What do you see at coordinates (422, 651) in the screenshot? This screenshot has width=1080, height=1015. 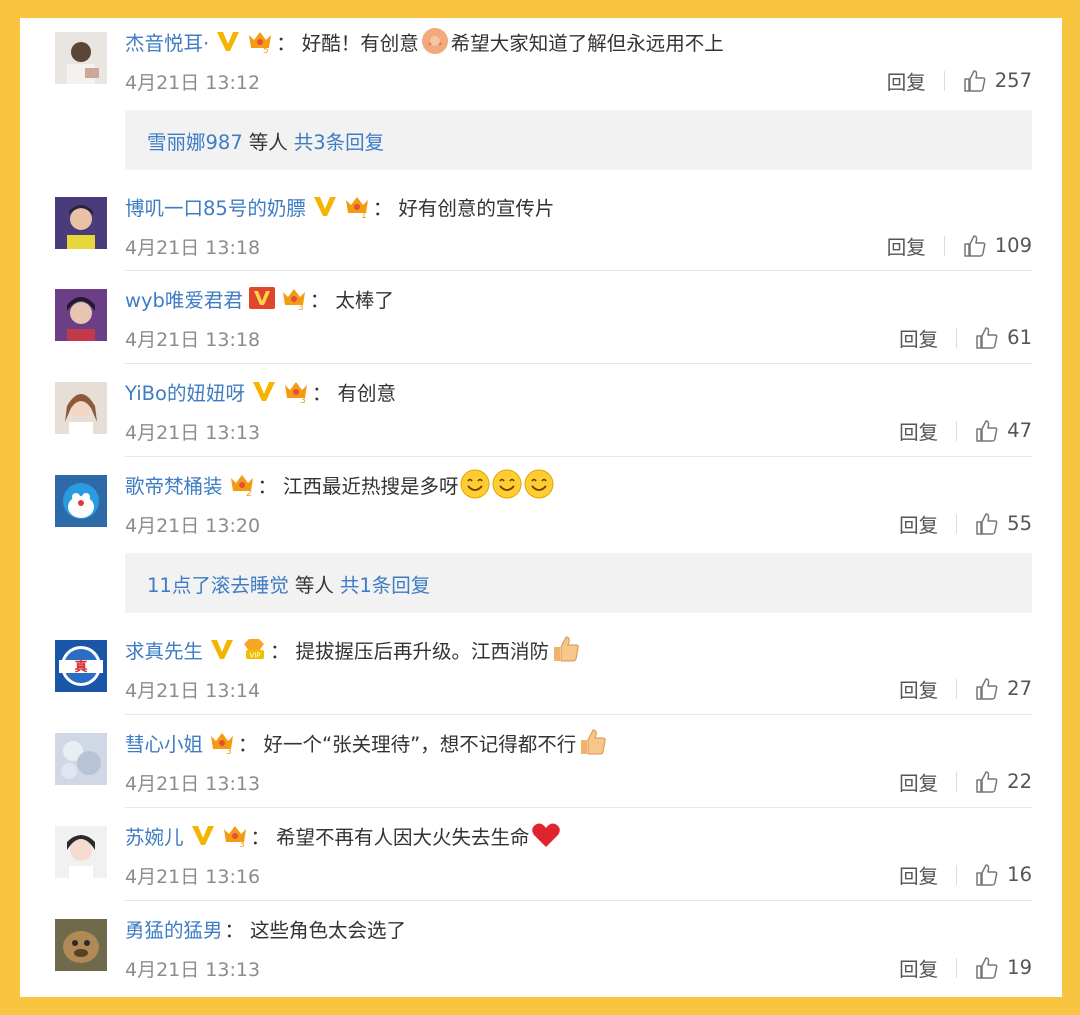 I see `comment-text: 提拔握压后再升级。江西消防` at bounding box center [422, 651].